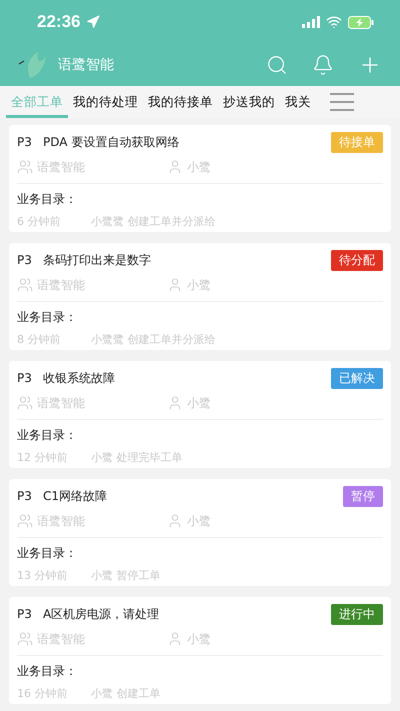 Image resolution: width=400 pixels, height=711 pixels. I want to click on ticket-title: A区机房电源，请处理, so click(101, 614).